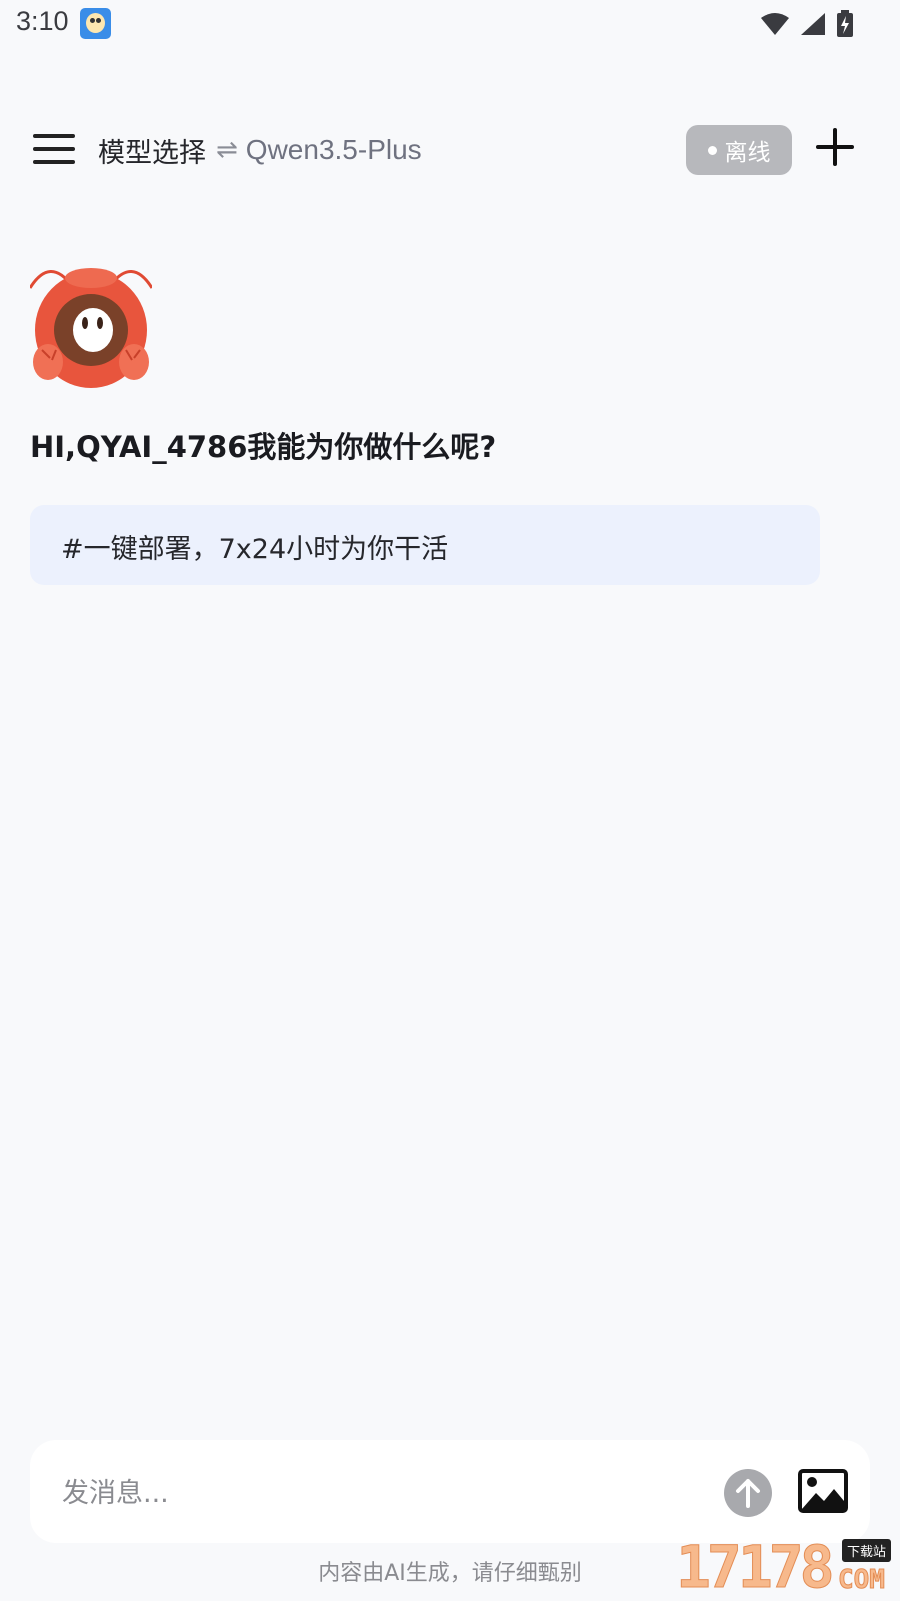 Image resolution: width=900 pixels, height=1601 pixels. I want to click on header: 模型选择 ⇌ Qwen3.5-Plus 离线, so click(450, 150).